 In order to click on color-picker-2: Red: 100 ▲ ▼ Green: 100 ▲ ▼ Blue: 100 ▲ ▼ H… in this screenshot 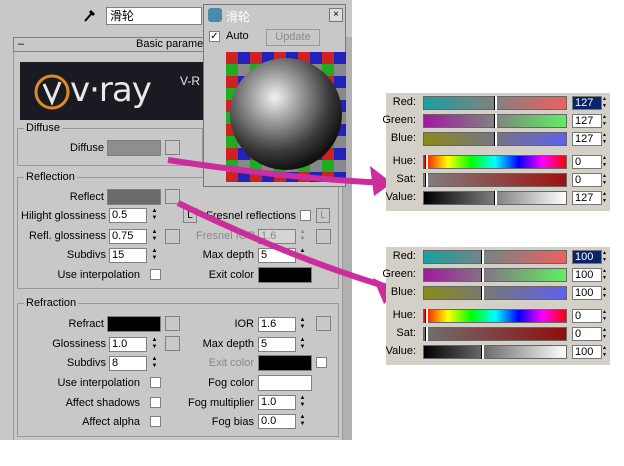, I will do `click(496, 306)`.